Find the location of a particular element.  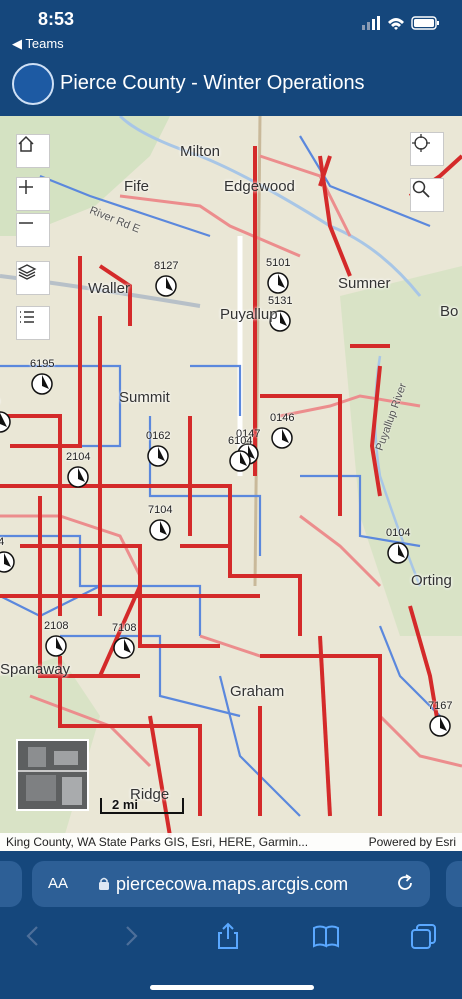

plow-unit-id: 8127 is located at coordinates (166, 266).